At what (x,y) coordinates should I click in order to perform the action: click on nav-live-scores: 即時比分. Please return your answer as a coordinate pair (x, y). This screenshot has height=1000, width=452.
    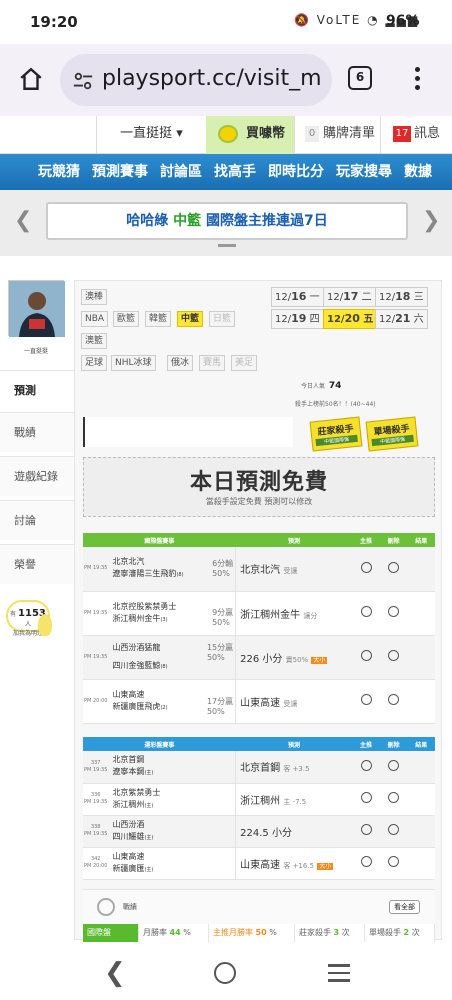
    Looking at the image, I should click on (296, 172).